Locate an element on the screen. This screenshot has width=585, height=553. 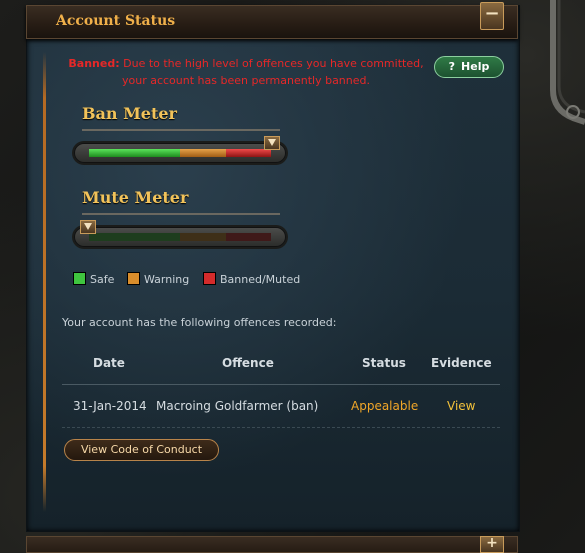
column-header-offence: Offence is located at coordinates (248, 363).